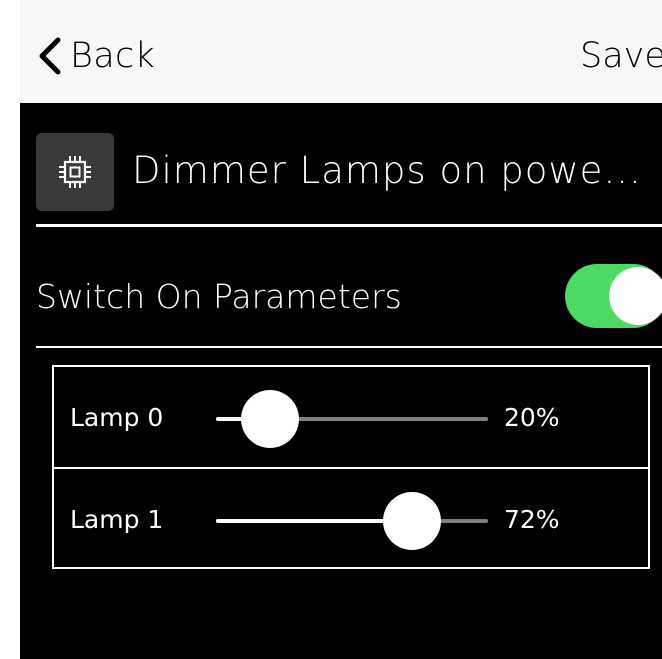 Image resolution: width=662 pixels, height=659 pixels. I want to click on lamp-1-slider, so click(352, 521).